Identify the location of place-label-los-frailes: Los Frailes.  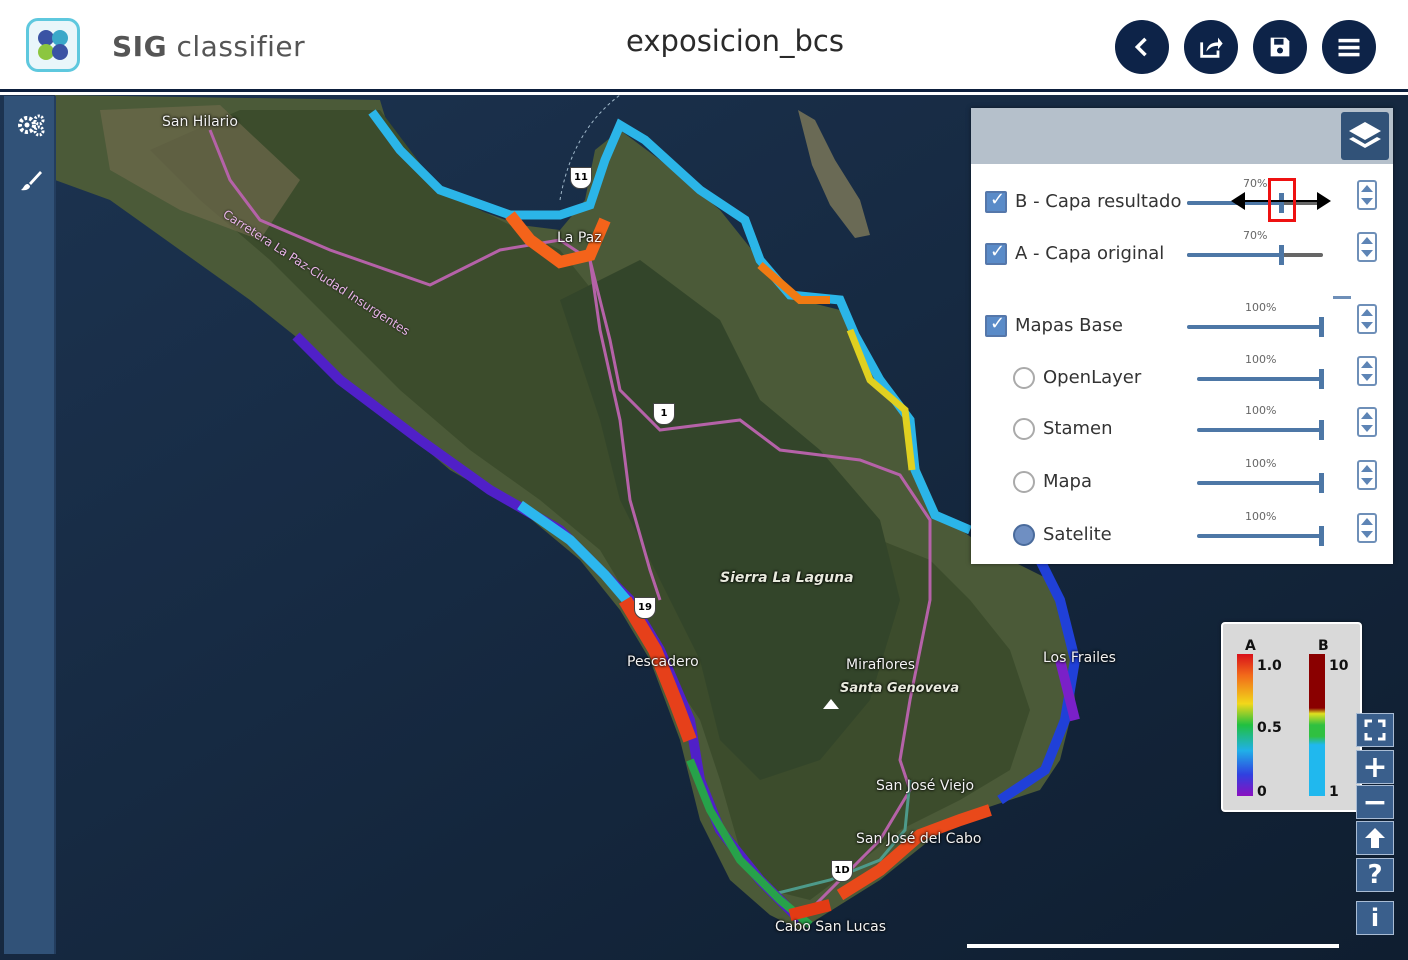
(1079, 658).